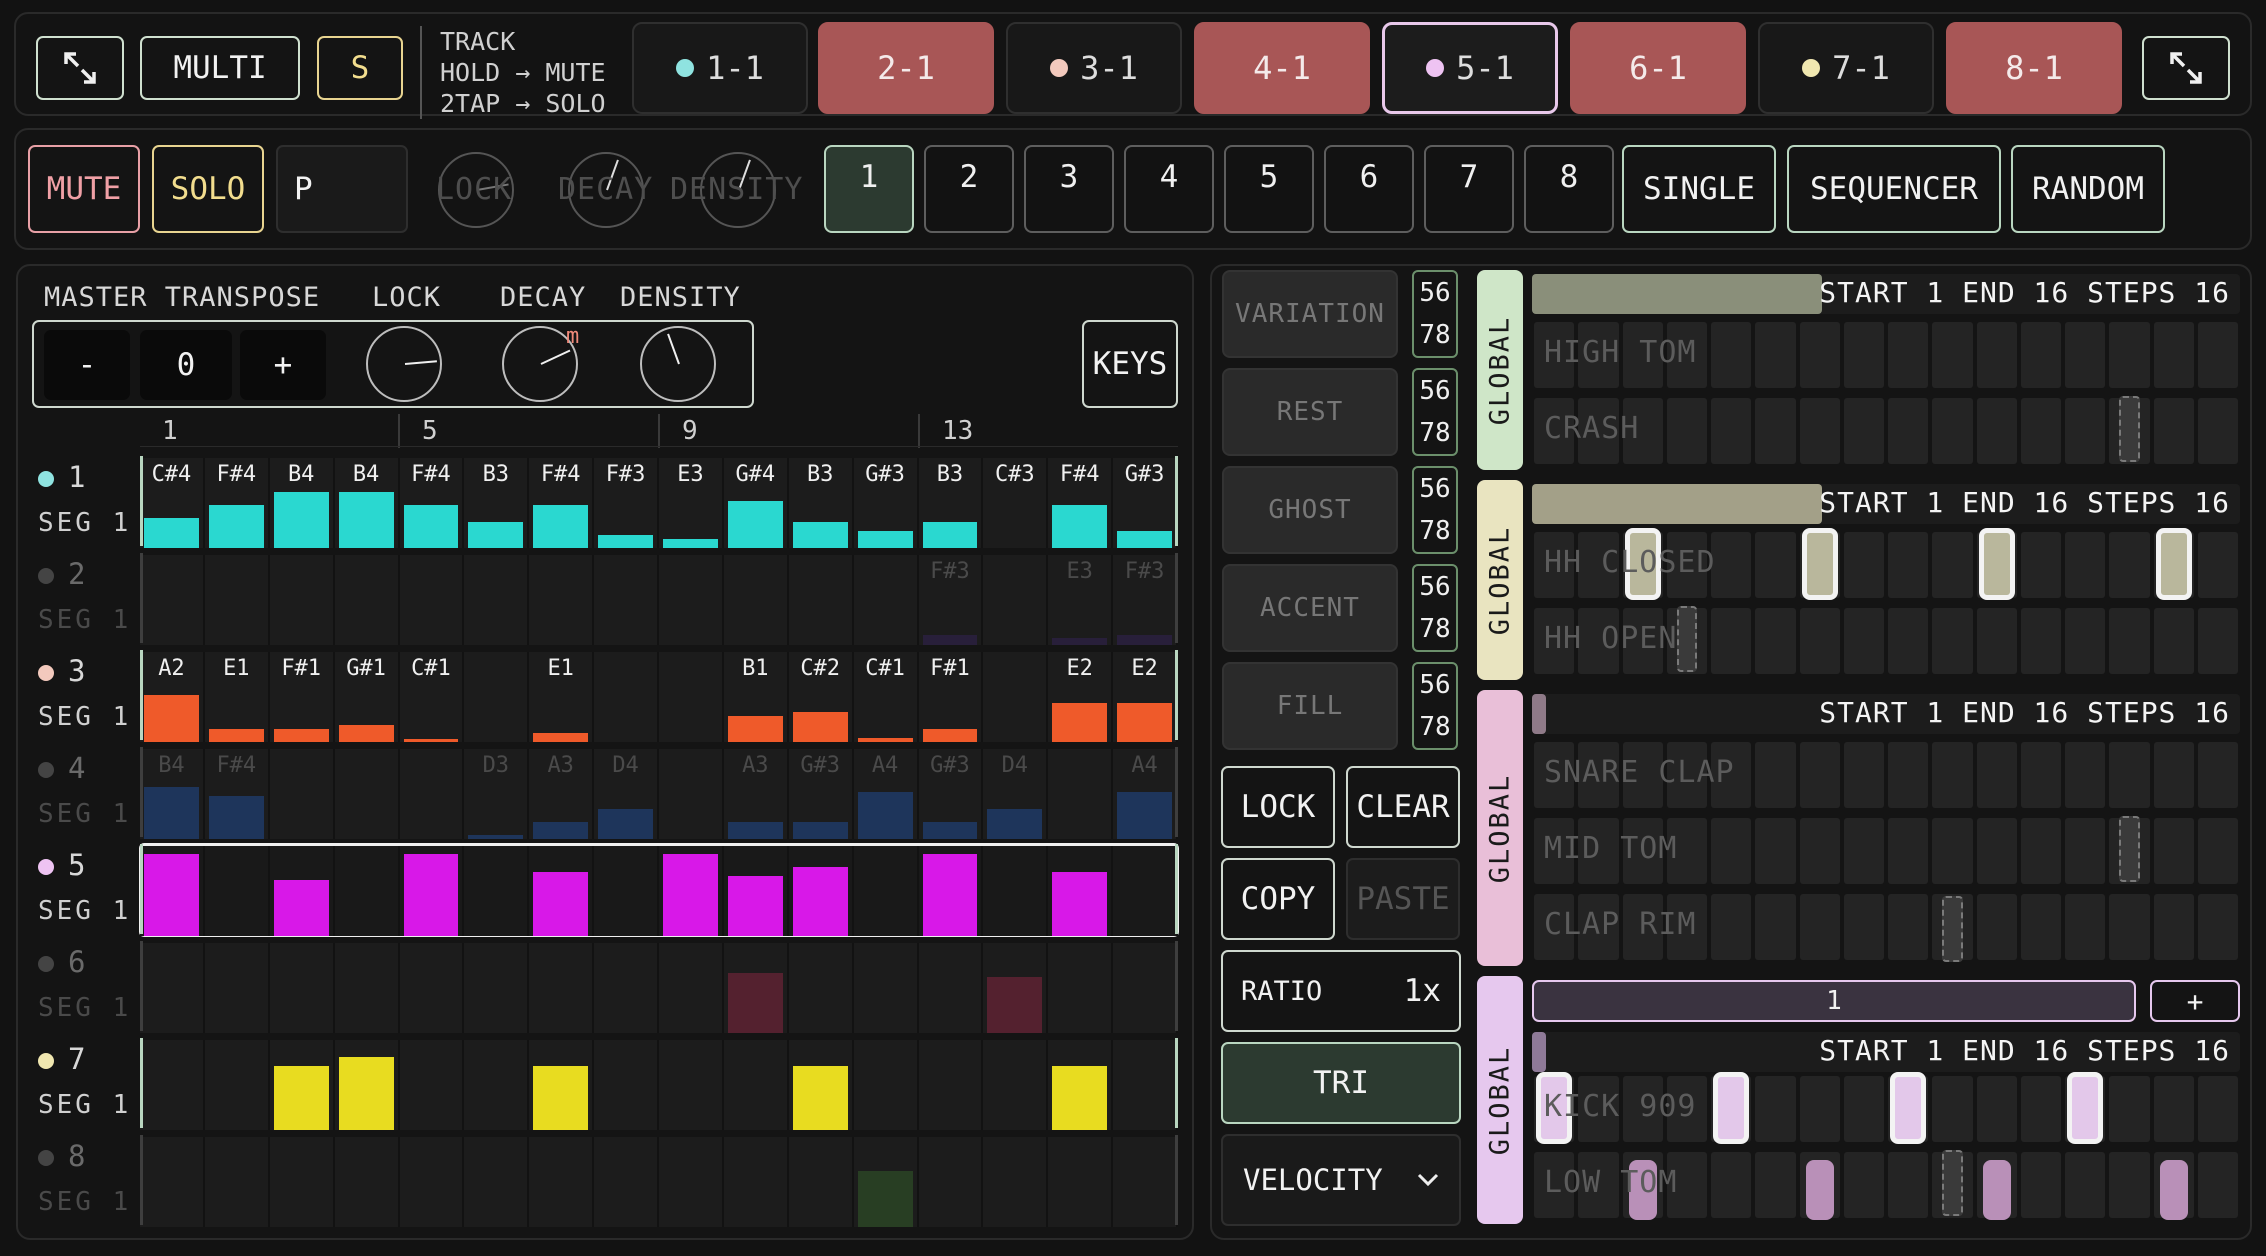  I want to click on step-cell: F#1, so click(302, 697).